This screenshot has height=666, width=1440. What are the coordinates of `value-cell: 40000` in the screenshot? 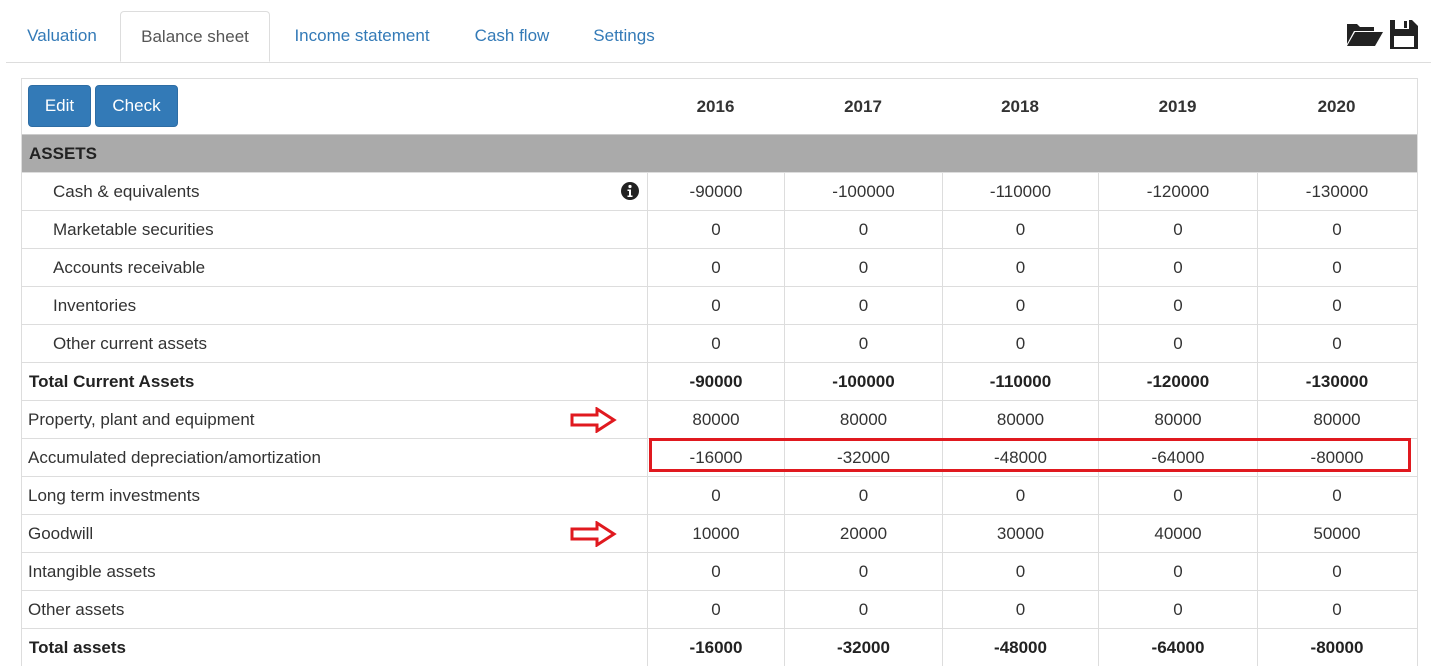 It's located at (1177, 533).